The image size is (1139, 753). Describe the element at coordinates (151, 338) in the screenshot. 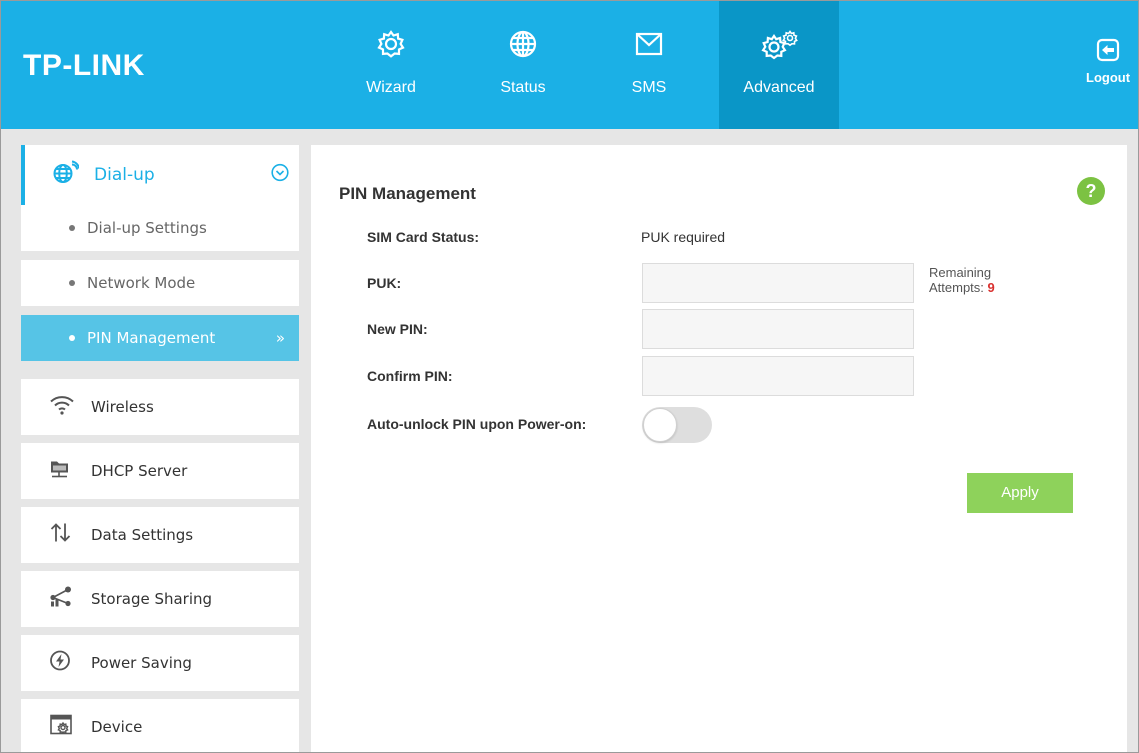

I see `sidebar-subitem-label: PIN Management` at that location.